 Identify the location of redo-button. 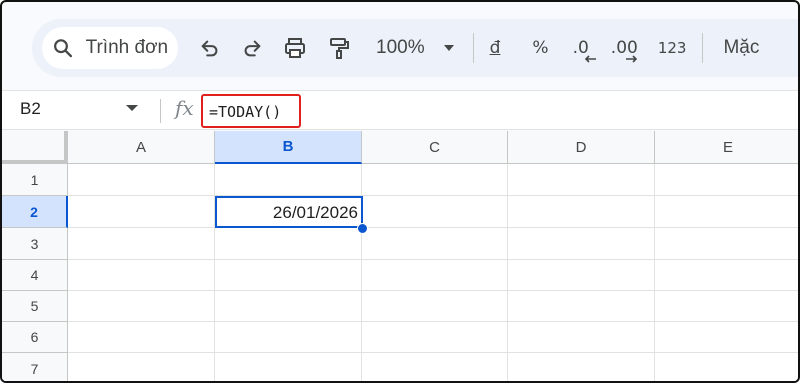
(252, 48).